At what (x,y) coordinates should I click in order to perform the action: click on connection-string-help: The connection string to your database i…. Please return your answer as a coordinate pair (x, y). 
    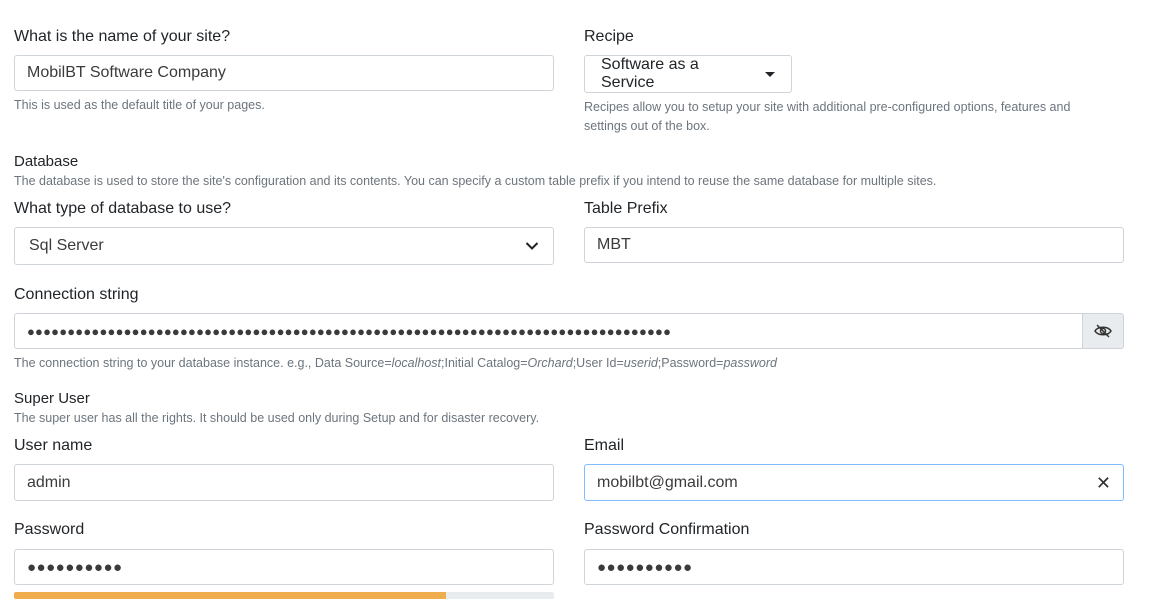
    Looking at the image, I should click on (395, 363).